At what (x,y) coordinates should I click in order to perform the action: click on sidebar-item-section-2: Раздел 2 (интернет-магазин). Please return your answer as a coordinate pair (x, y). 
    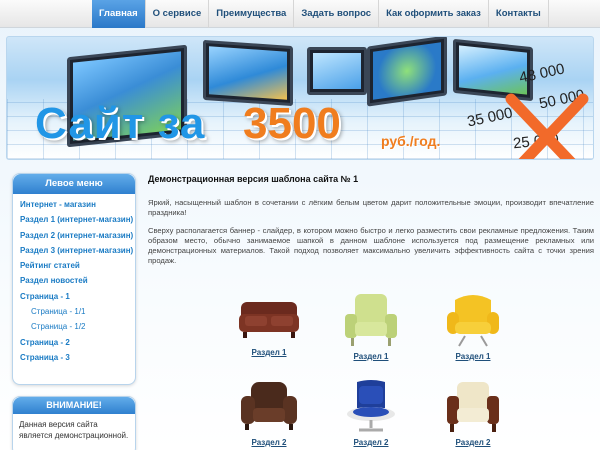
    Looking at the image, I should click on (74, 235).